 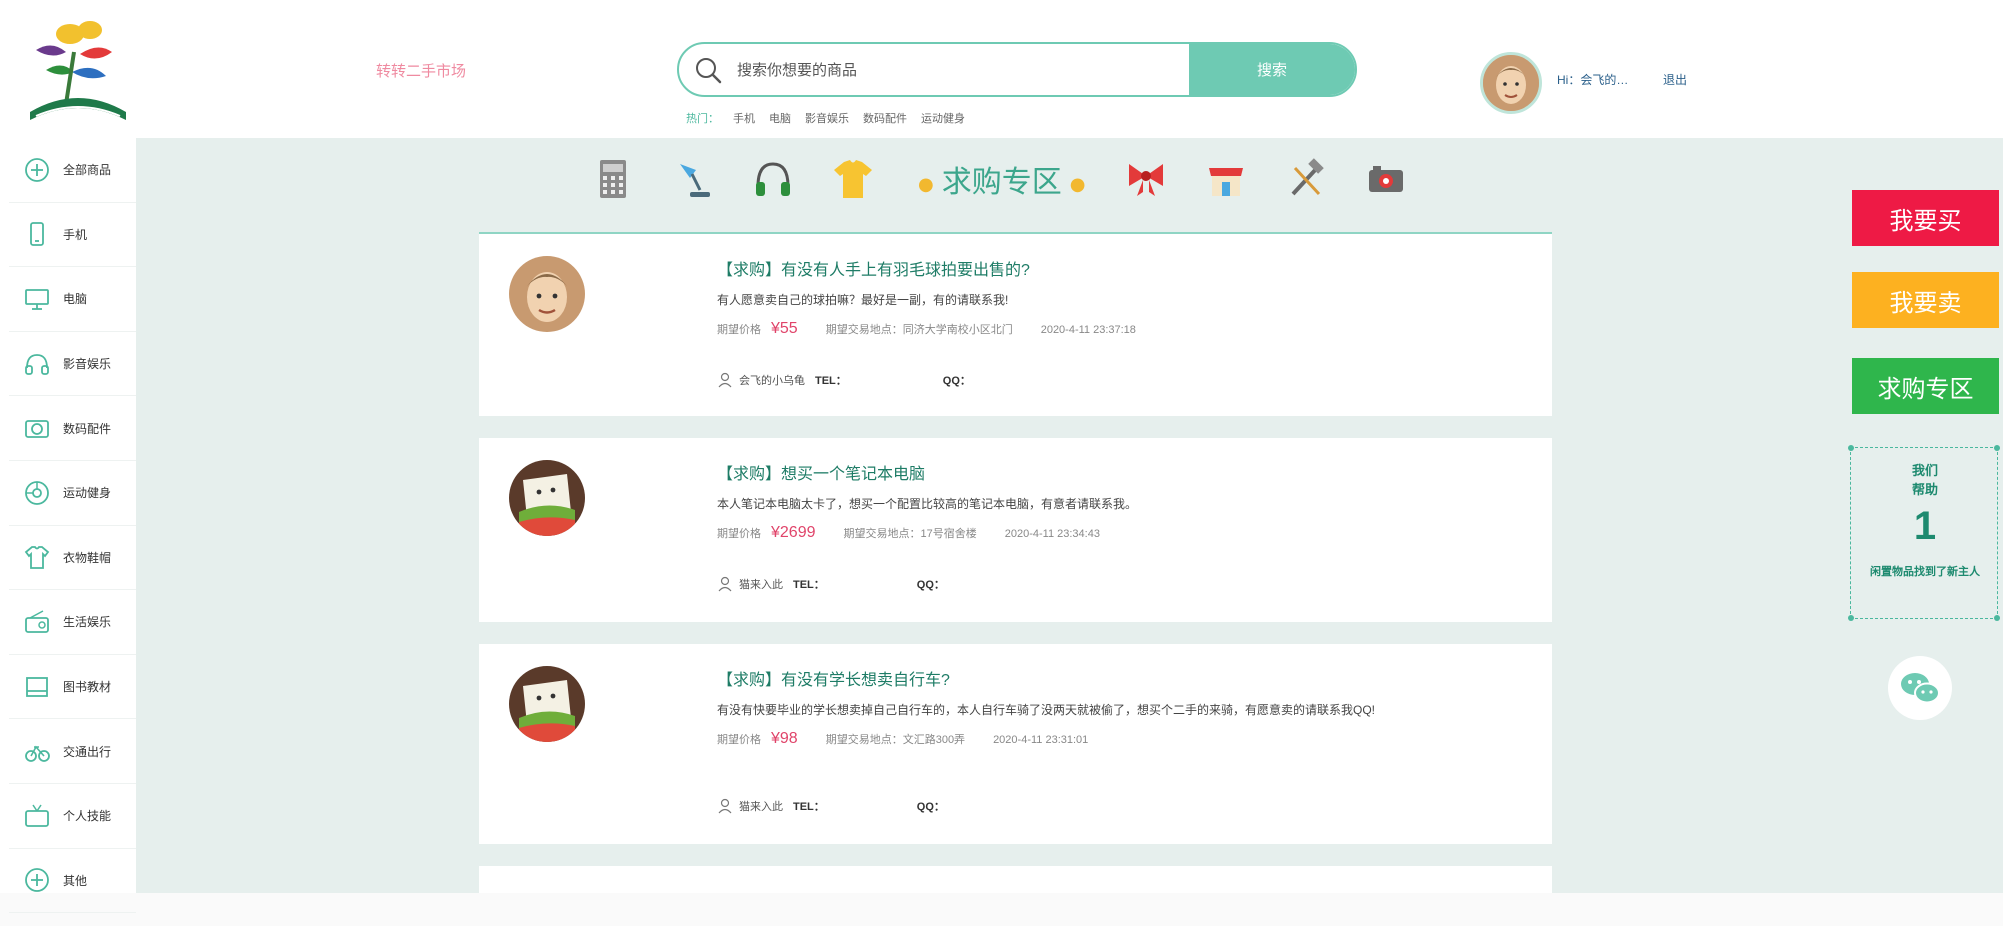 I want to click on hot-tag-link: 影音娱乐, so click(x=827, y=118).